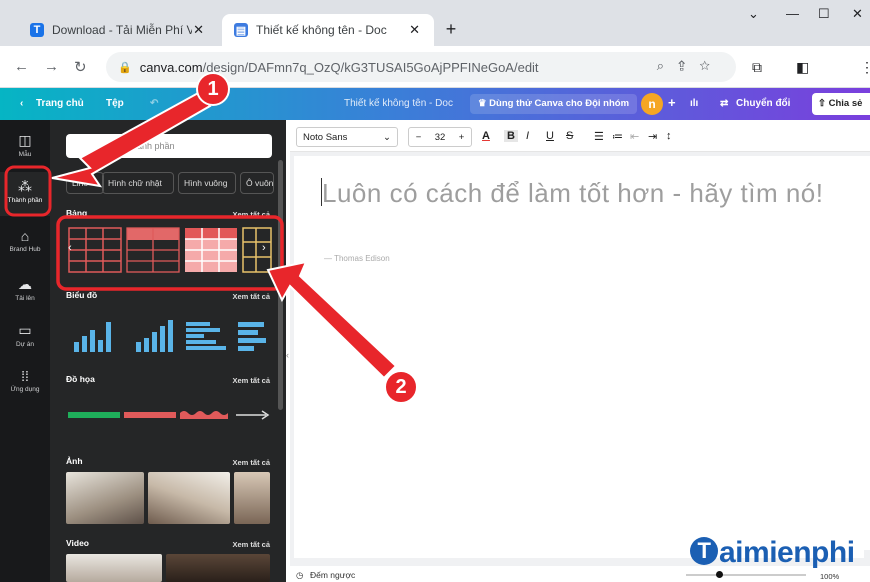 This screenshot has height=582, width=870. Describe the element at coordinates (462, 137) in the screenshot. I see `increase-size-icon: +` at that location.